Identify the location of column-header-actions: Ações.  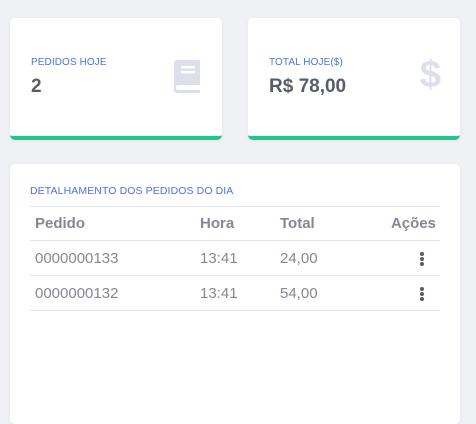
(402, 223).